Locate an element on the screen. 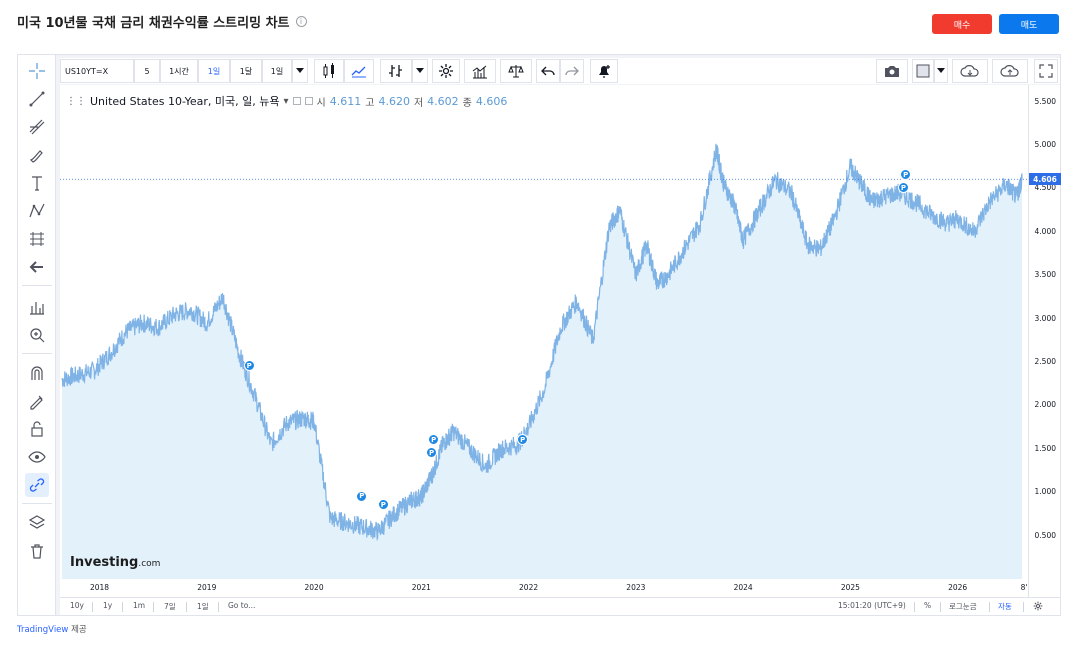 This screenshot has height=646, width=1078. legend-settings-icon is located at coordinates (308, 101).